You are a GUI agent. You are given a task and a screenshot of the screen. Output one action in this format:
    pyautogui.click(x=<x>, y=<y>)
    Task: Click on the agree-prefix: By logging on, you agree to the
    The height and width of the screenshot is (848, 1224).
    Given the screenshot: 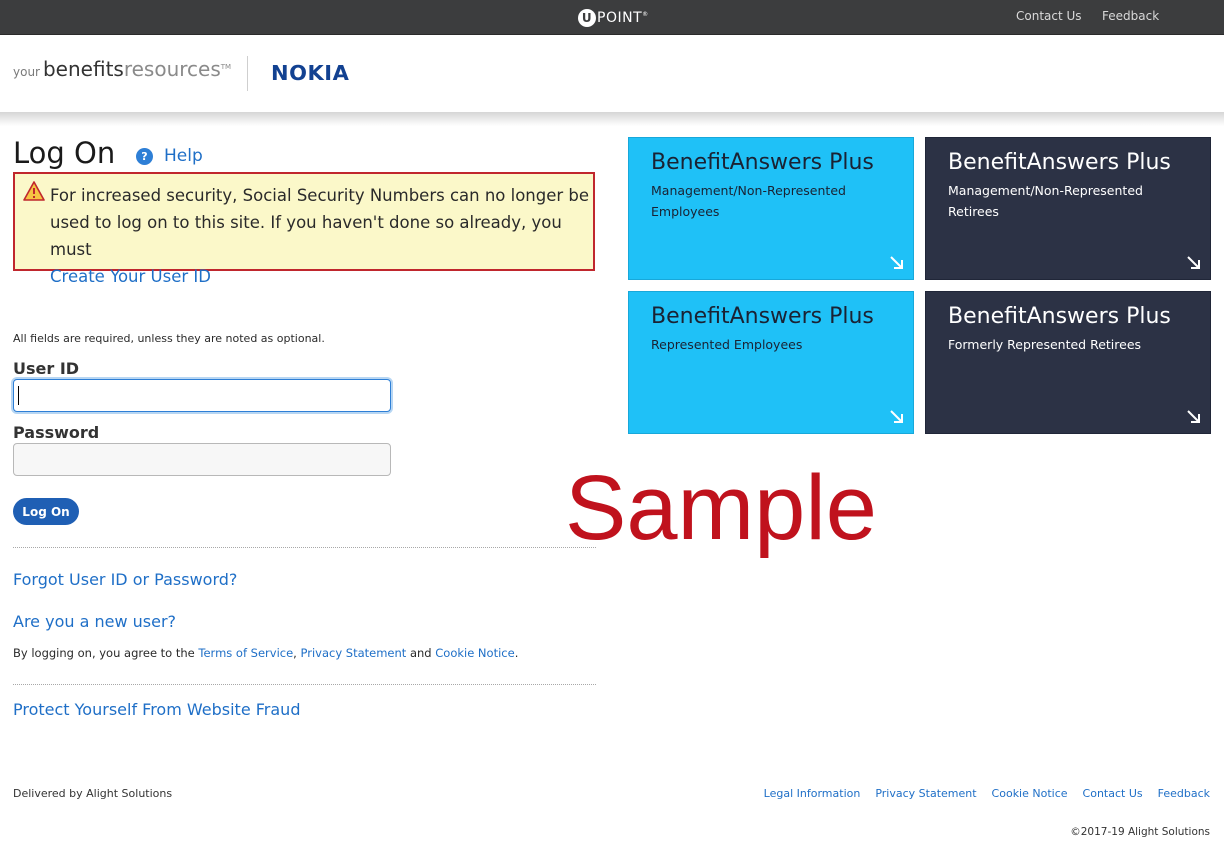 What is the action you would take?
    pyautogui.click(x=104, y=653)
    